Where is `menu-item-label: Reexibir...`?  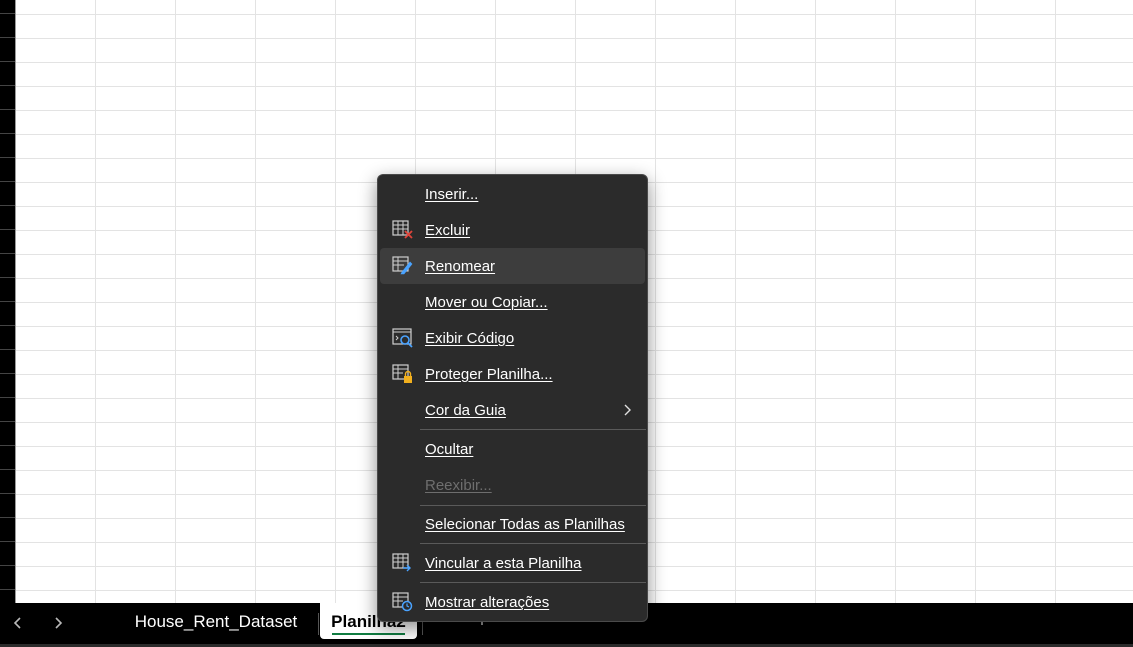 menu-item-label: Reexibir... is located at coordinates (458, 485).